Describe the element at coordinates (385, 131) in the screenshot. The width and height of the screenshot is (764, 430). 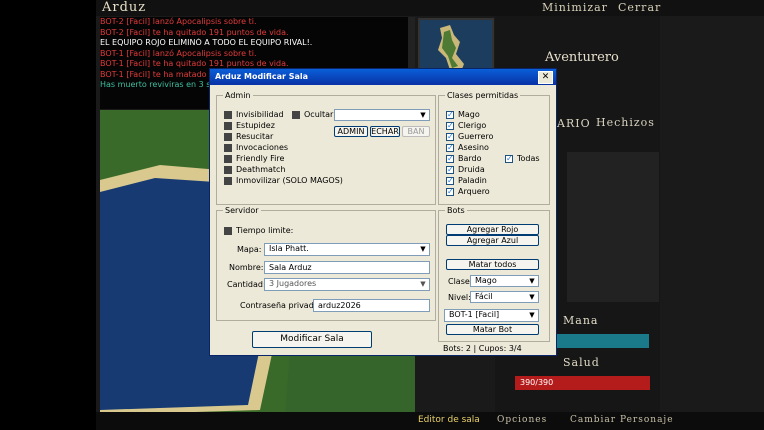
I see `kick-button: ECHAR` at that location.